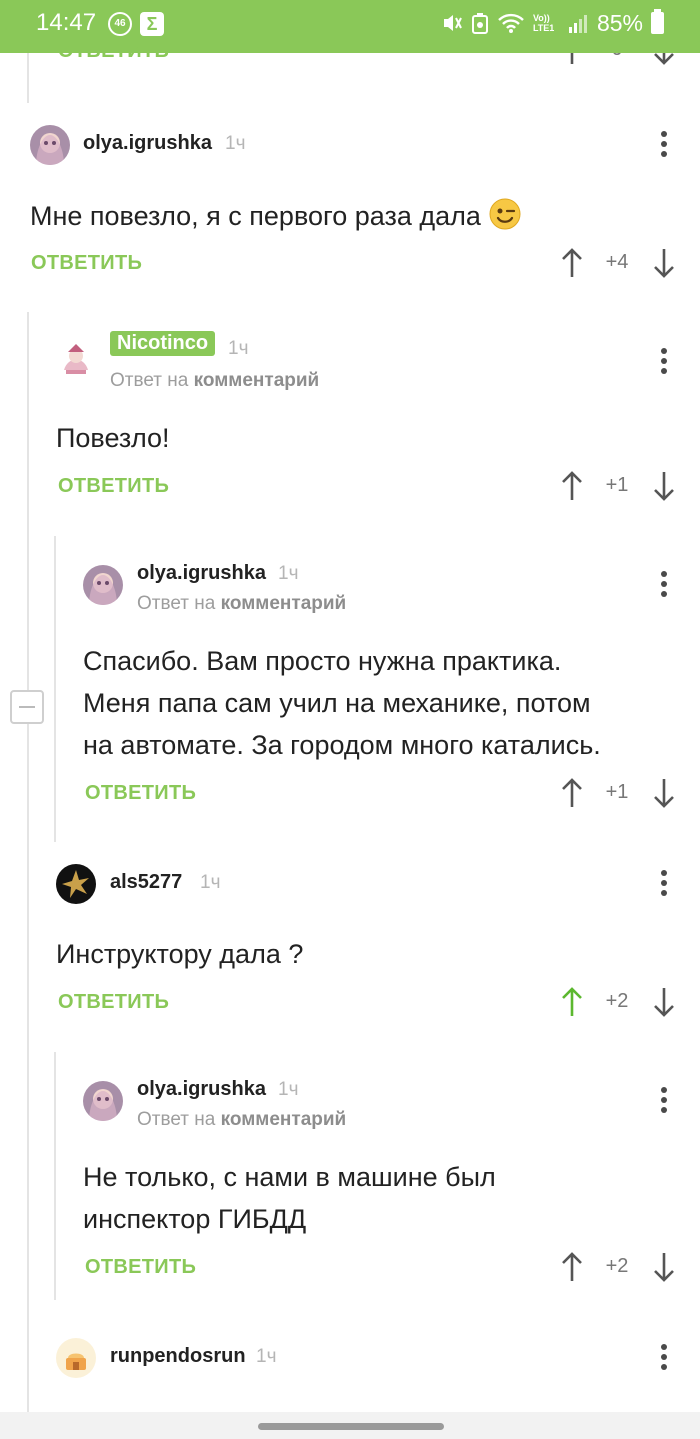 The height and width of the screenshot is (1439, 700). I want to click on wifi-icon, so click(511, 23).